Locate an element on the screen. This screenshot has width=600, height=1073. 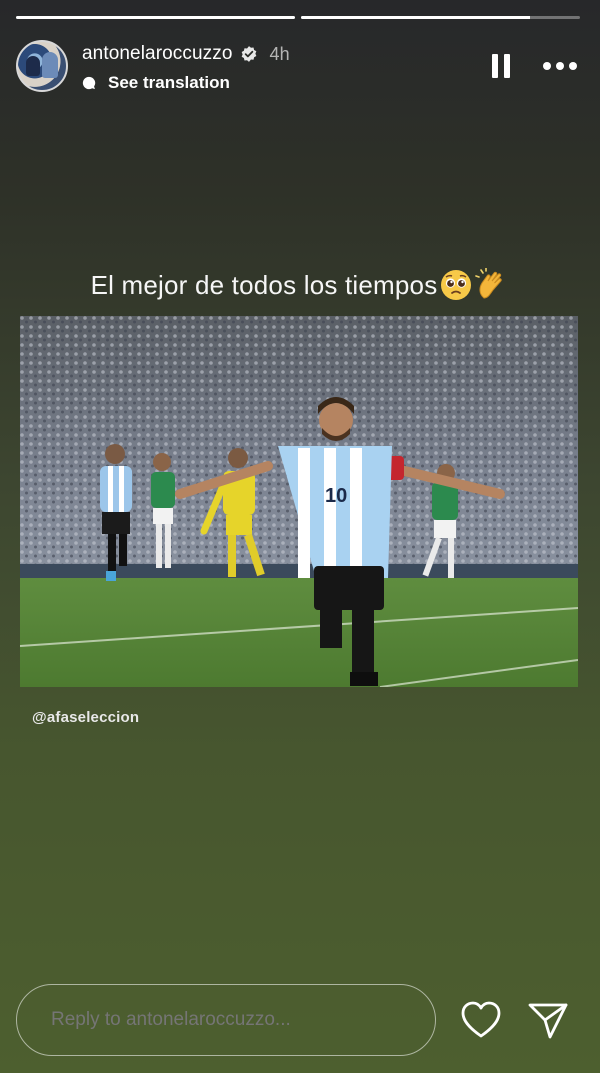
photo-credit-mention: @afaseleccion is located at coordinates (85, 717).